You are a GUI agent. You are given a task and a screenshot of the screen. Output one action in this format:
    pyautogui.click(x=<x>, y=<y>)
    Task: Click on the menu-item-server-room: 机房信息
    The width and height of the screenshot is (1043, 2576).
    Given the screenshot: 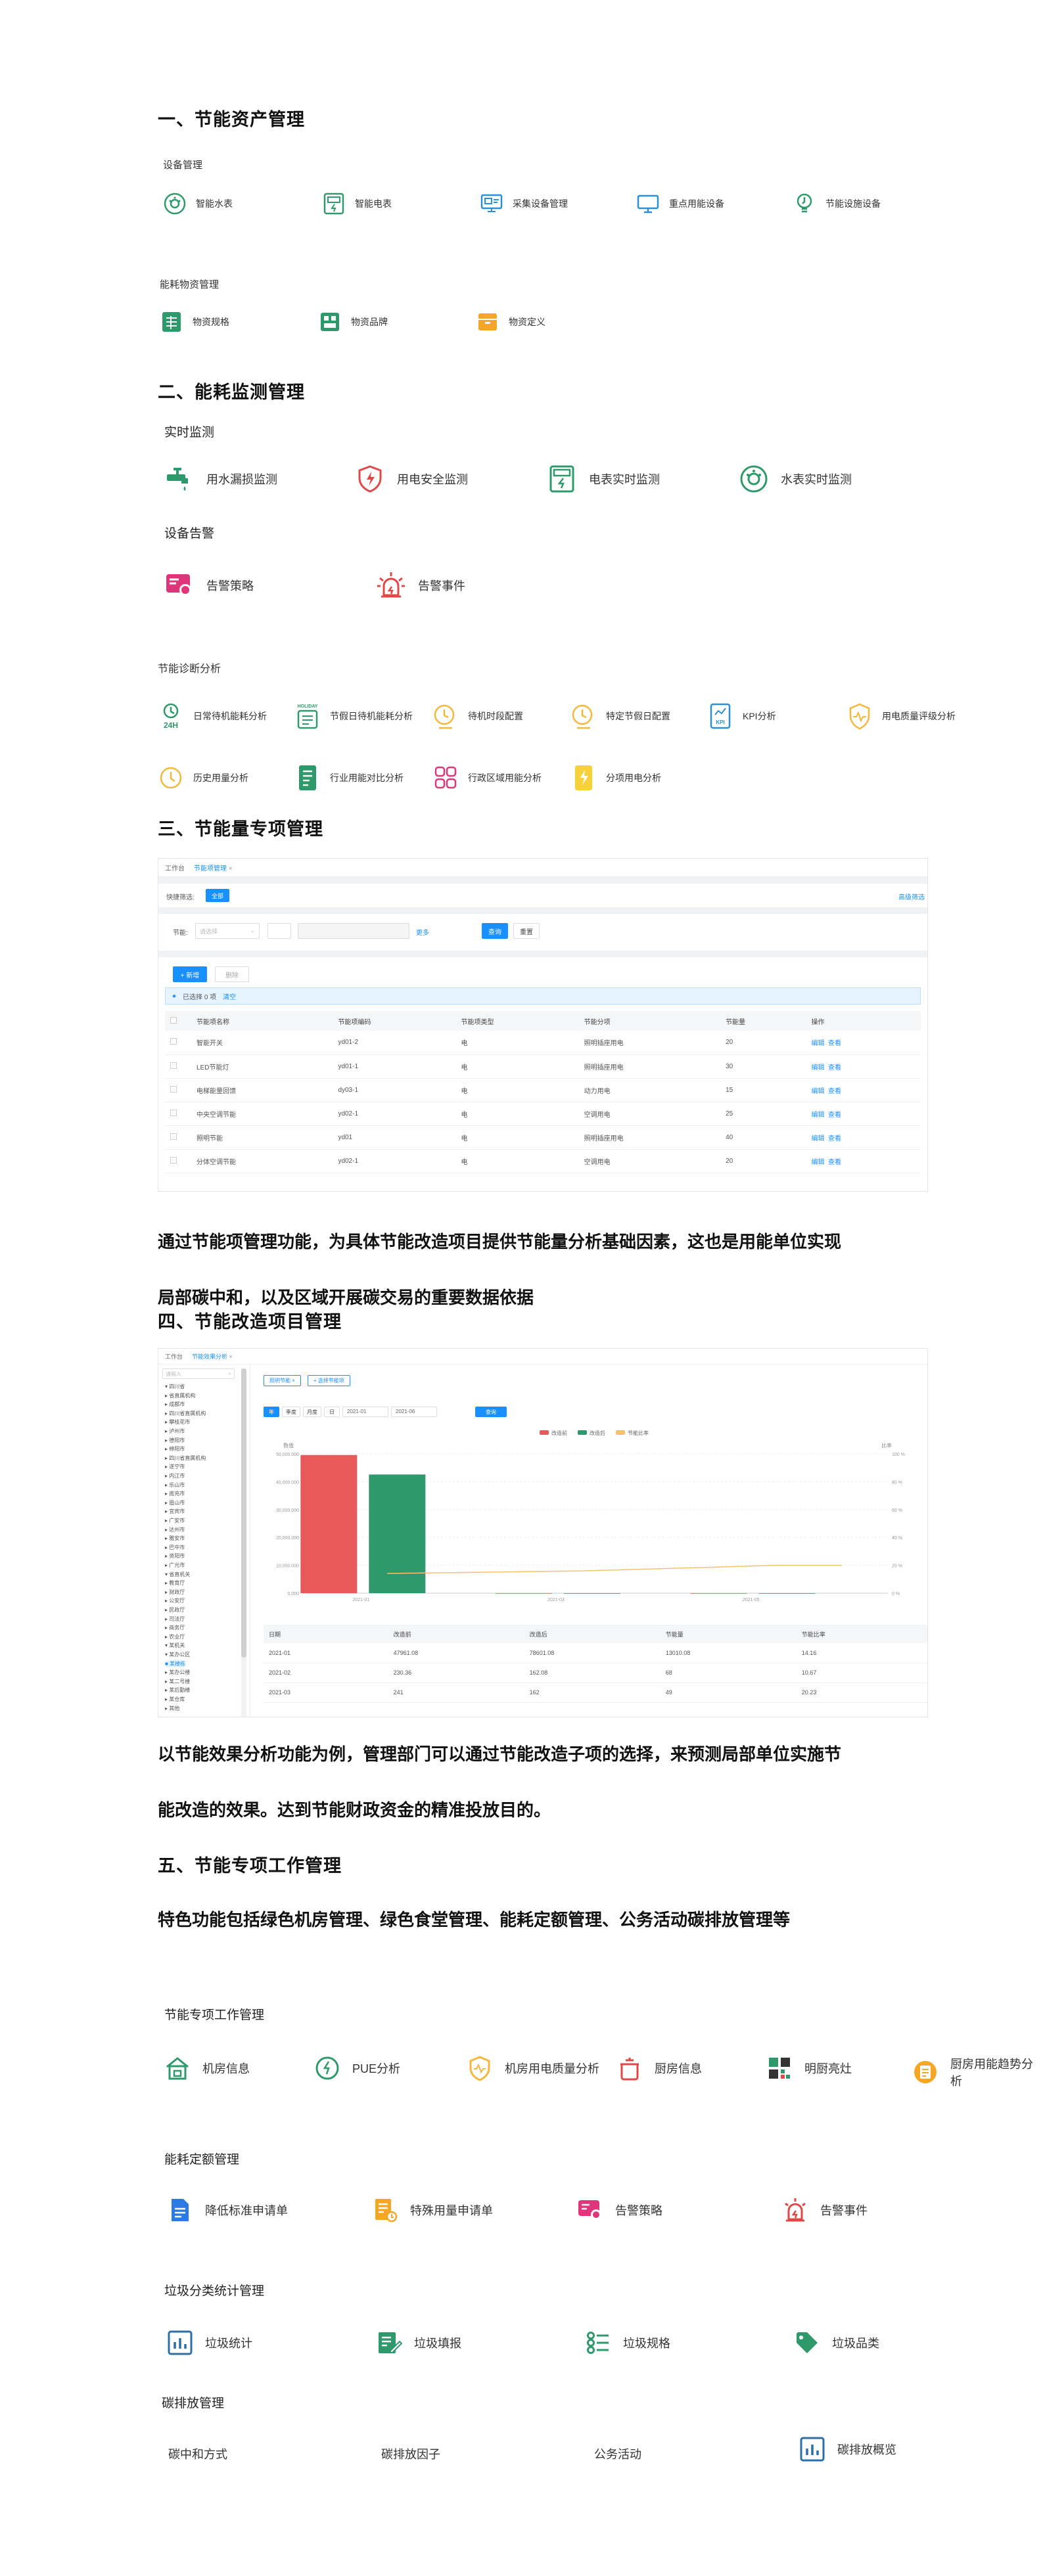 What is the action you would take?
    pyautogui.click(x=207, y=2068)
    